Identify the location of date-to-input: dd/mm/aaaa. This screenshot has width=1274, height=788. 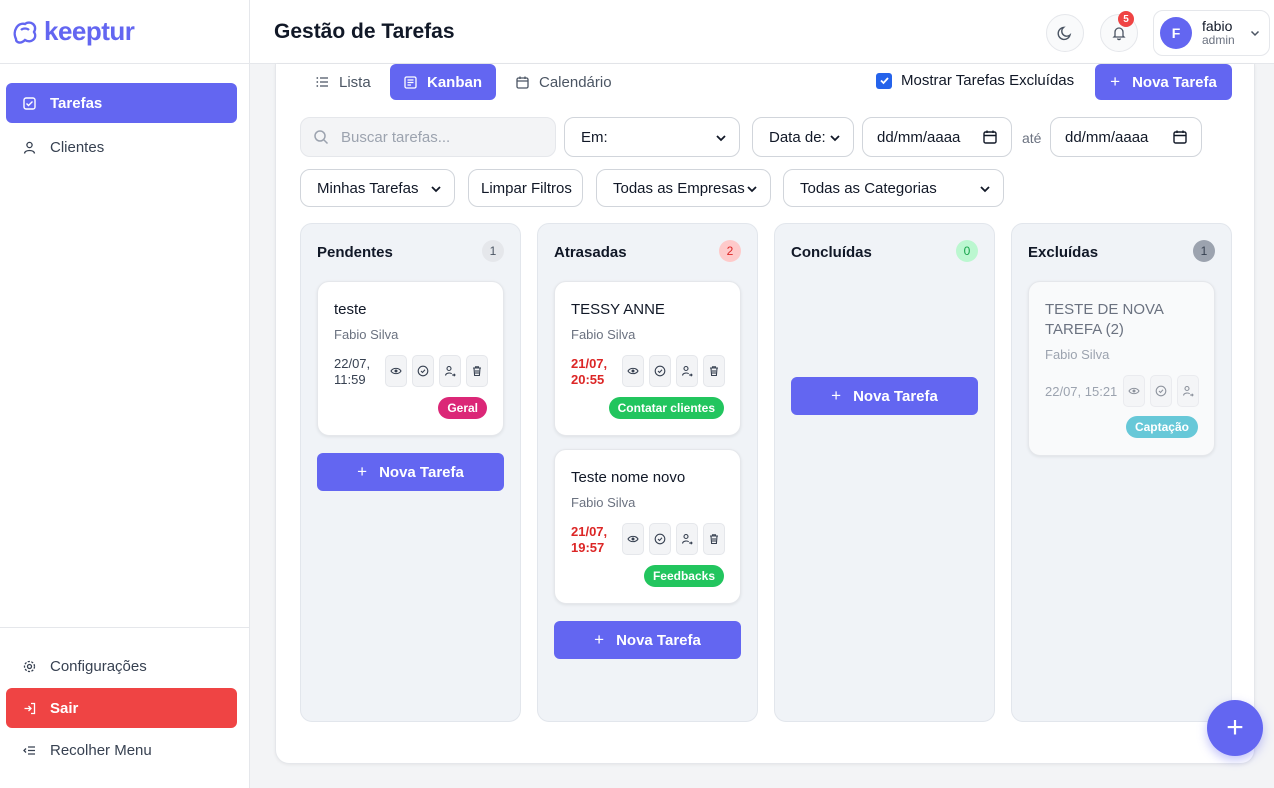
(1126, 137).